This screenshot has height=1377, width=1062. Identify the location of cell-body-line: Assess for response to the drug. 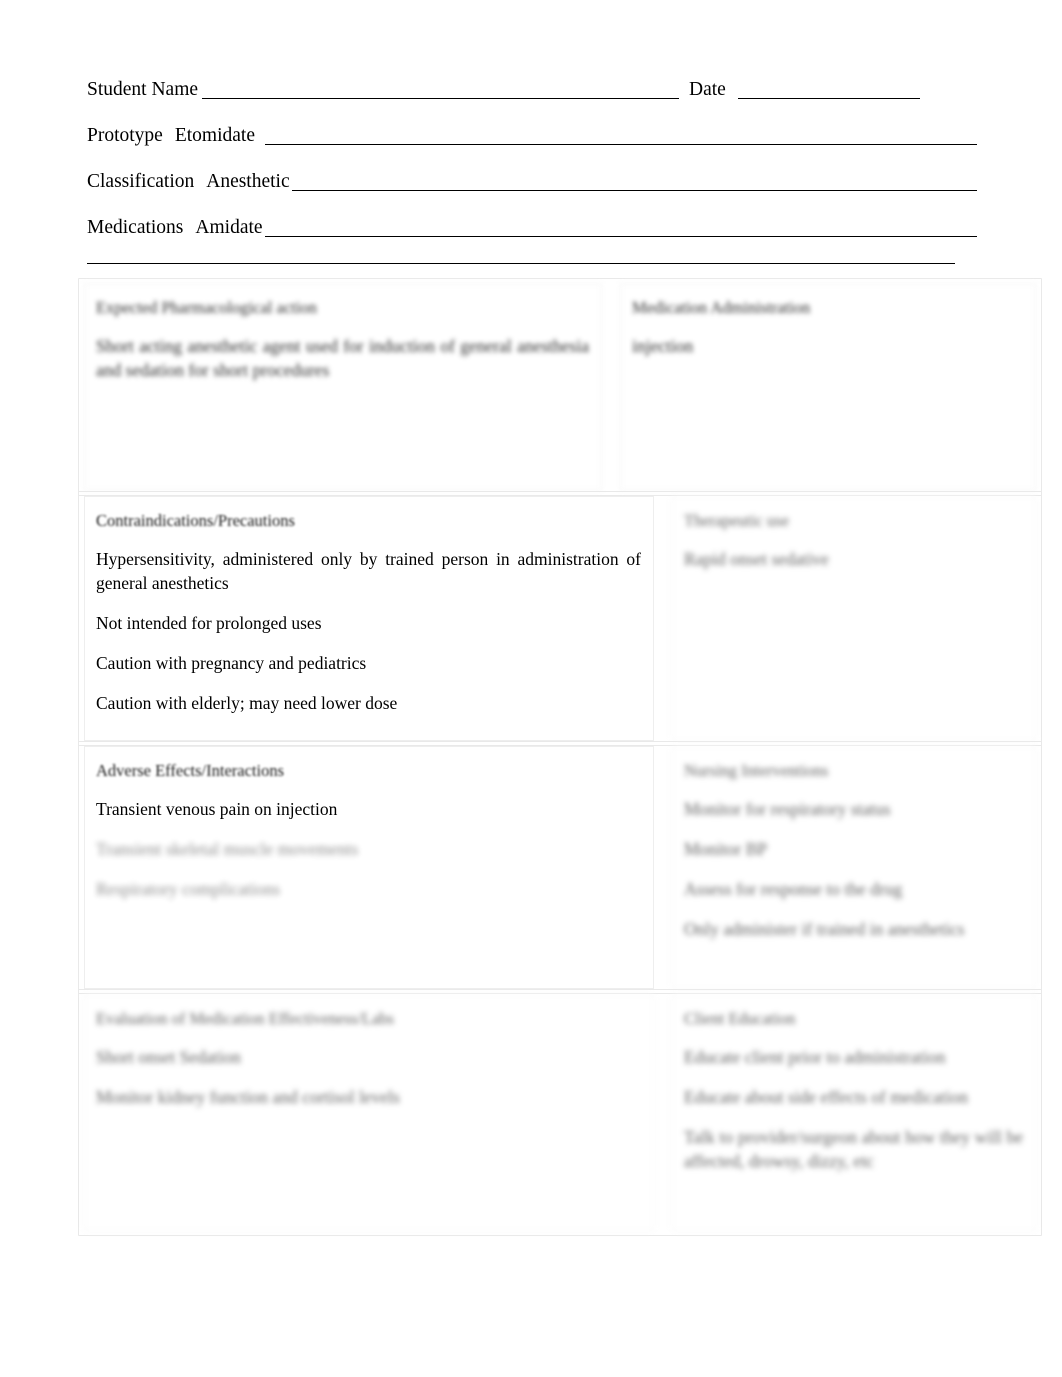
(793, 889).